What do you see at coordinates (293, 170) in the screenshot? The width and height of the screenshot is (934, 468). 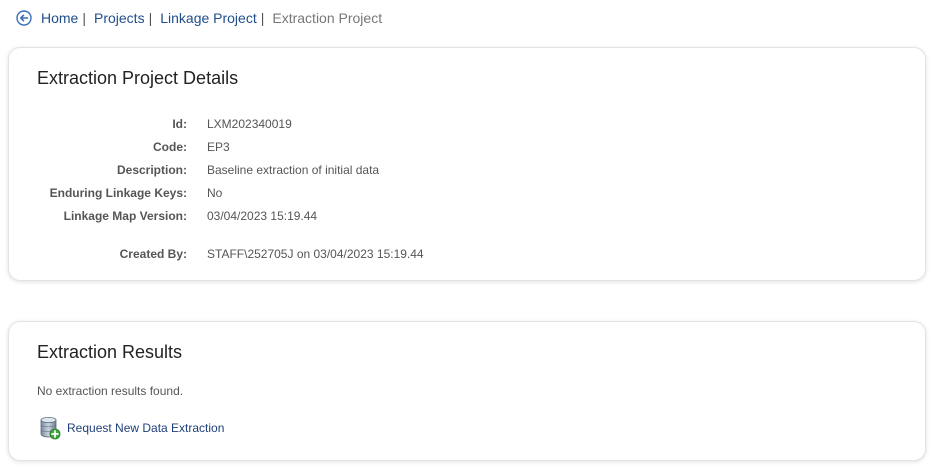 I see `detail-value: Baseline extraction of initial data` at bounding box center [293, 170].